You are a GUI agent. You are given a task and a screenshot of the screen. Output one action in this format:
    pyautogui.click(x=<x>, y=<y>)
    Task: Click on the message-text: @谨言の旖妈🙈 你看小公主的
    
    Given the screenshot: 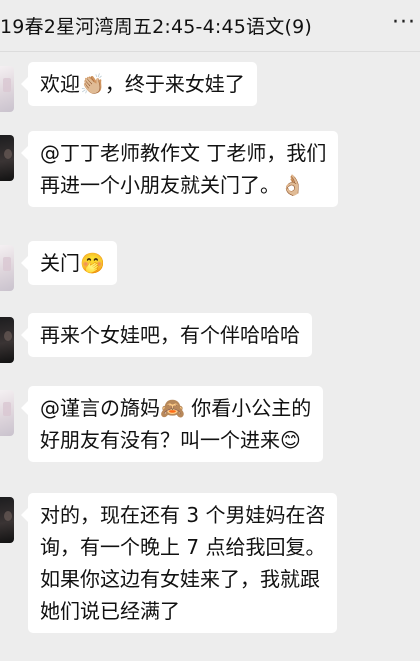 What is the action you would take?
    pyautogui.click(x=176, y=408)
    